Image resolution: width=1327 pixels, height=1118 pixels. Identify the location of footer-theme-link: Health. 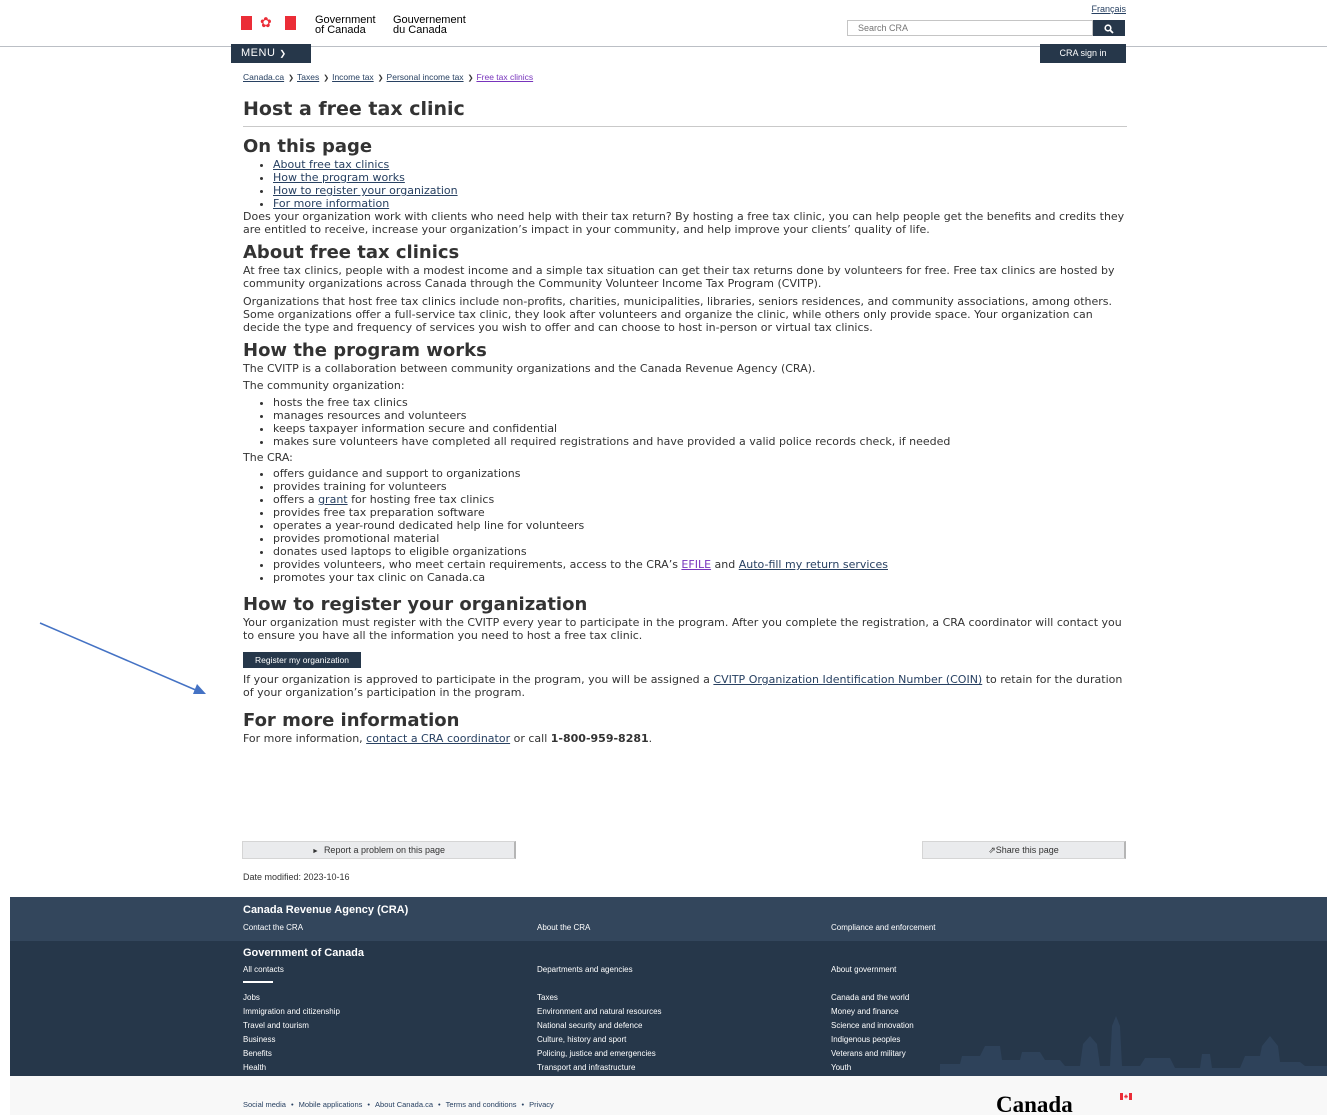
(254, 1067).